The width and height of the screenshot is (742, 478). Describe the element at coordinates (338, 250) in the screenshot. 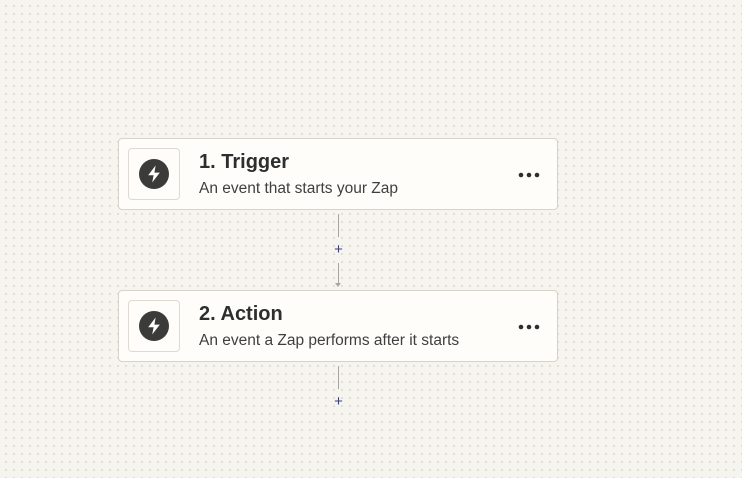

I see `add-step-button: +` at that location.